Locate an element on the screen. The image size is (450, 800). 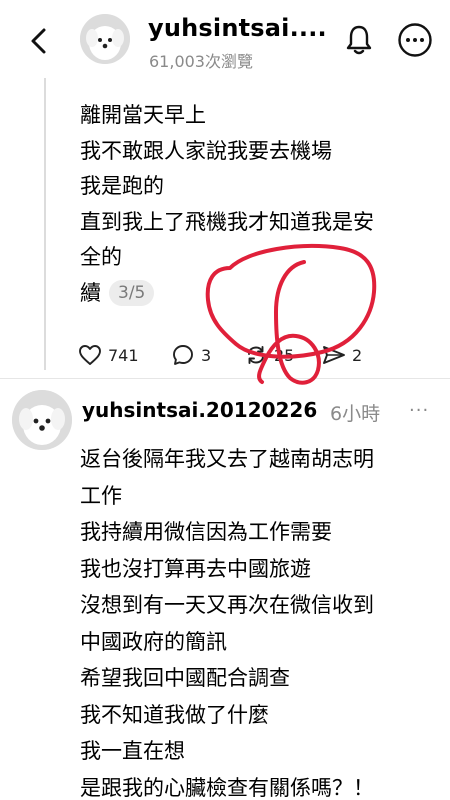
reply-more-icon: ··· is located at coordinates (419, 410).